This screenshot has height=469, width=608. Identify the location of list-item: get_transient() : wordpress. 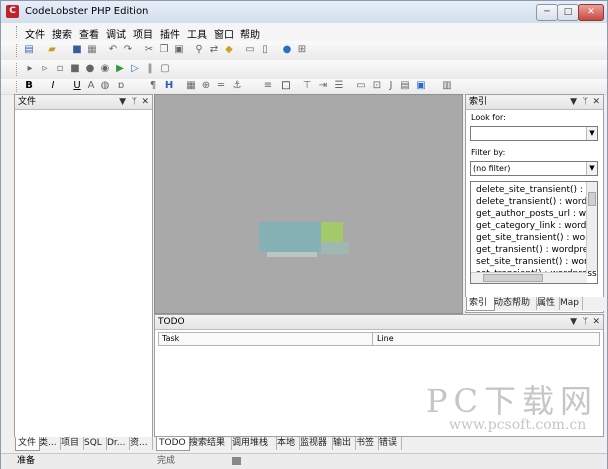
(536, 250).